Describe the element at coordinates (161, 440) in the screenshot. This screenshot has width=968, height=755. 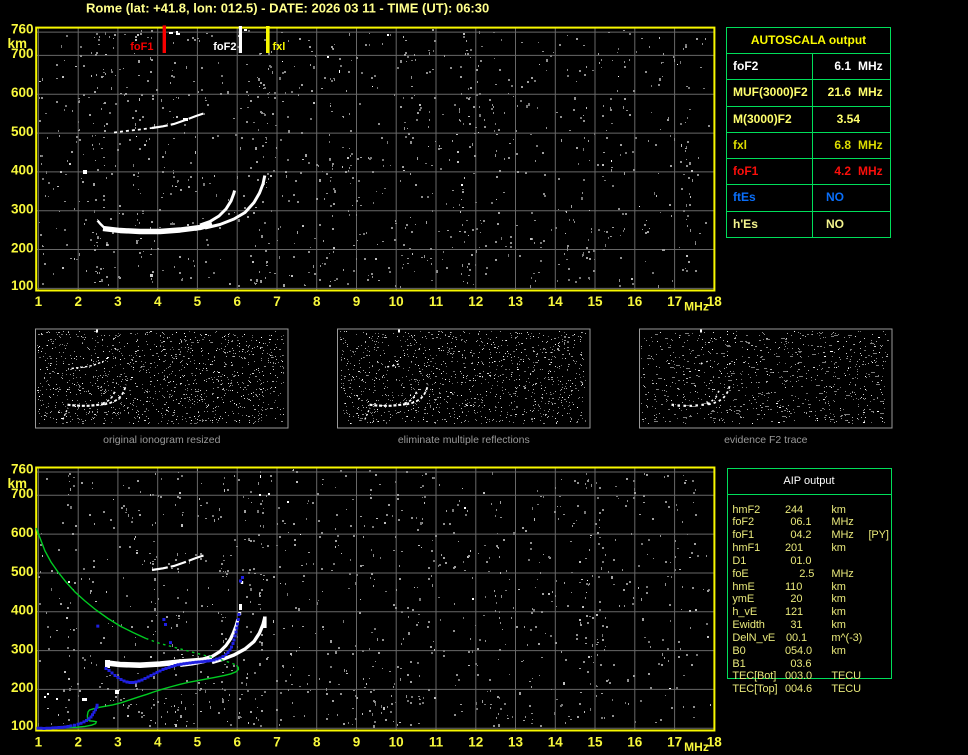
I see `svg-text: original ionogram resized` at that location.